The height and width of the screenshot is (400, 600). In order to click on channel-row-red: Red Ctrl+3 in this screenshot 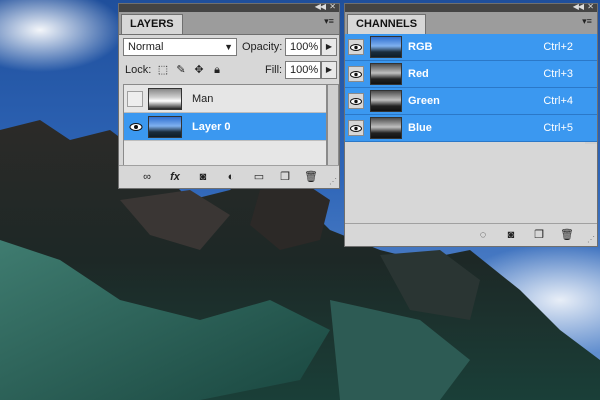, I will do `click(471, 74)`.